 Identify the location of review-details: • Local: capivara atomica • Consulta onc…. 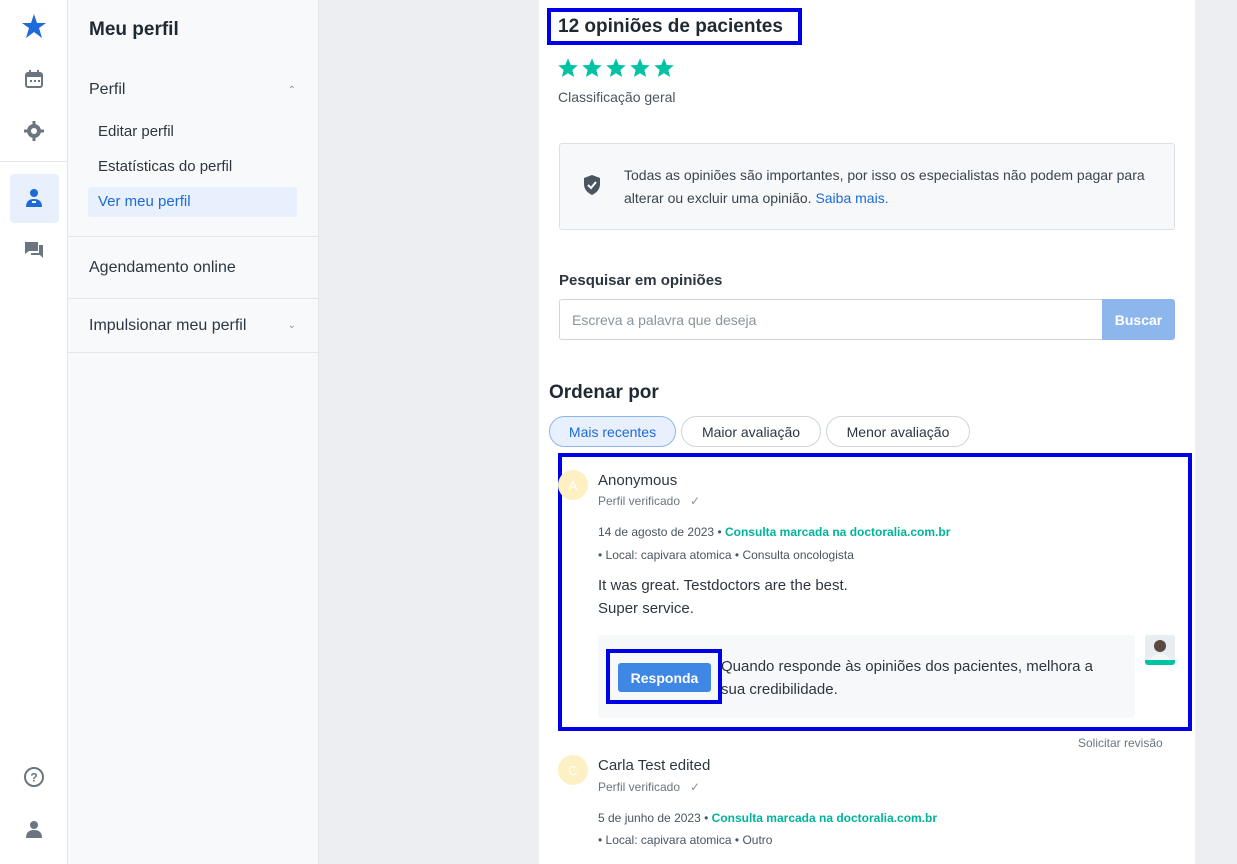
(726, 555).